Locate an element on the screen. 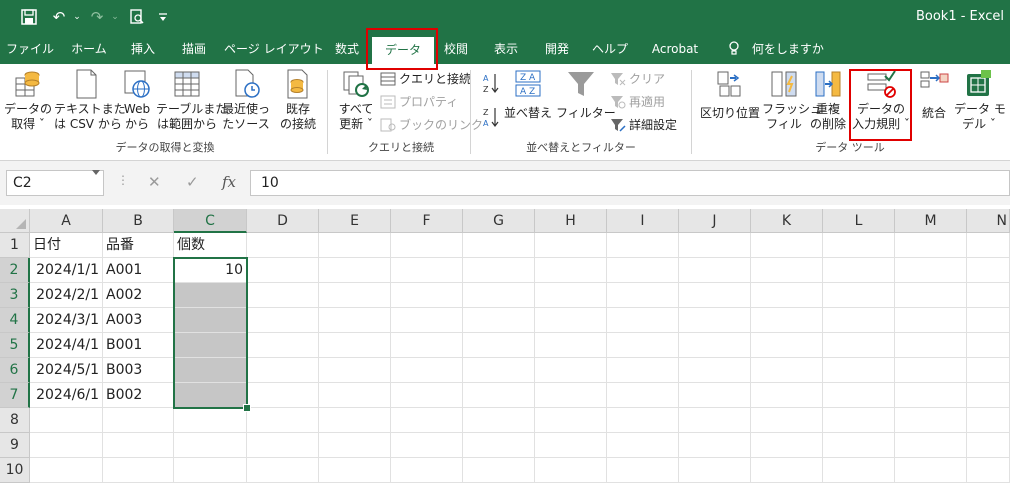 This screenshot has width=1010, height=492. cell-h8 is located at coordinates (571, 420).